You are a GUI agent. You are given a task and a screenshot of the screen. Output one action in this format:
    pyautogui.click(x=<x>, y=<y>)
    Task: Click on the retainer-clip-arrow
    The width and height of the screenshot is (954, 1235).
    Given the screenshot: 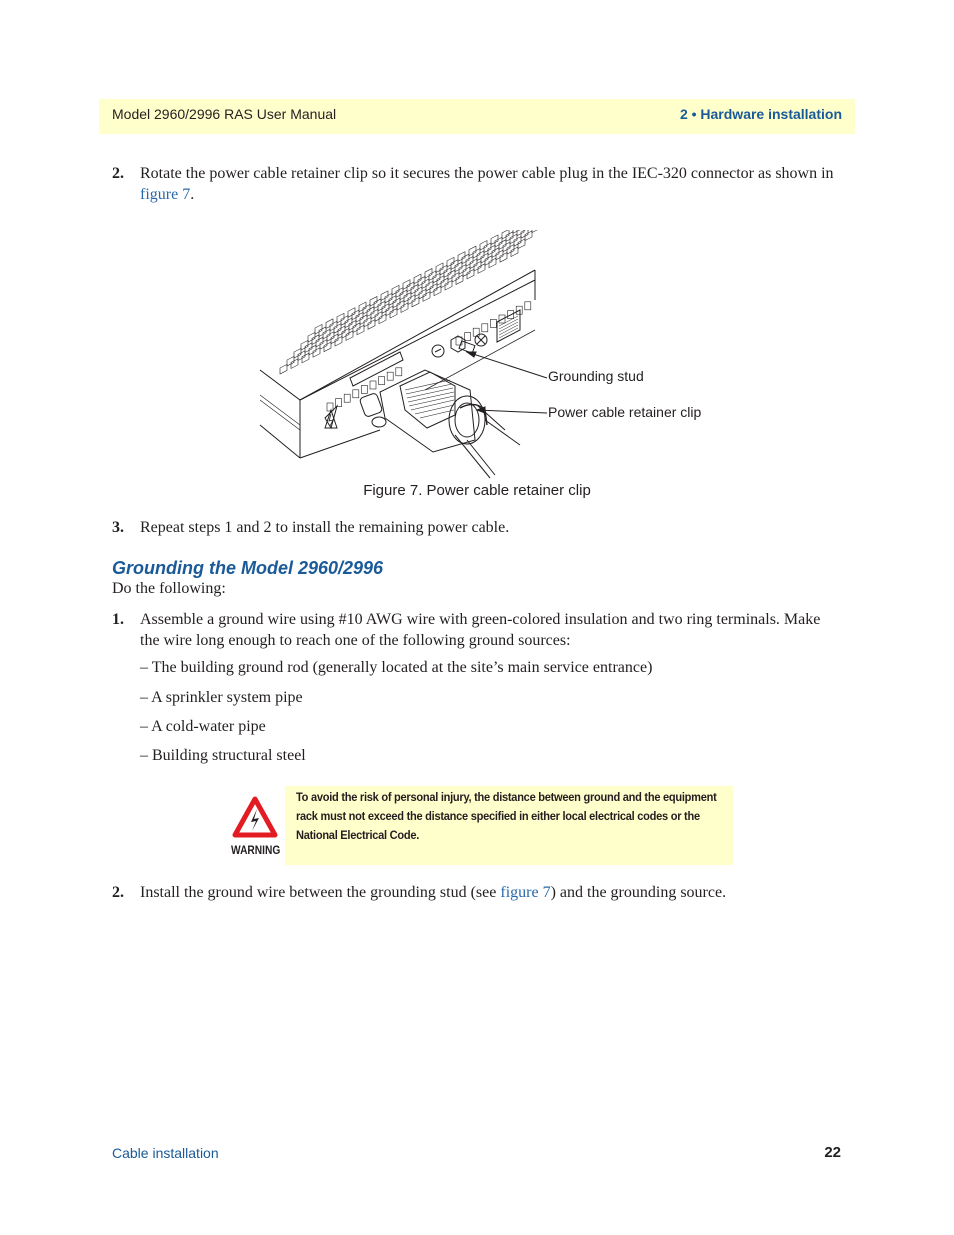 What is the action you would take?
    pyautogui.click(x=512, y=411)
    